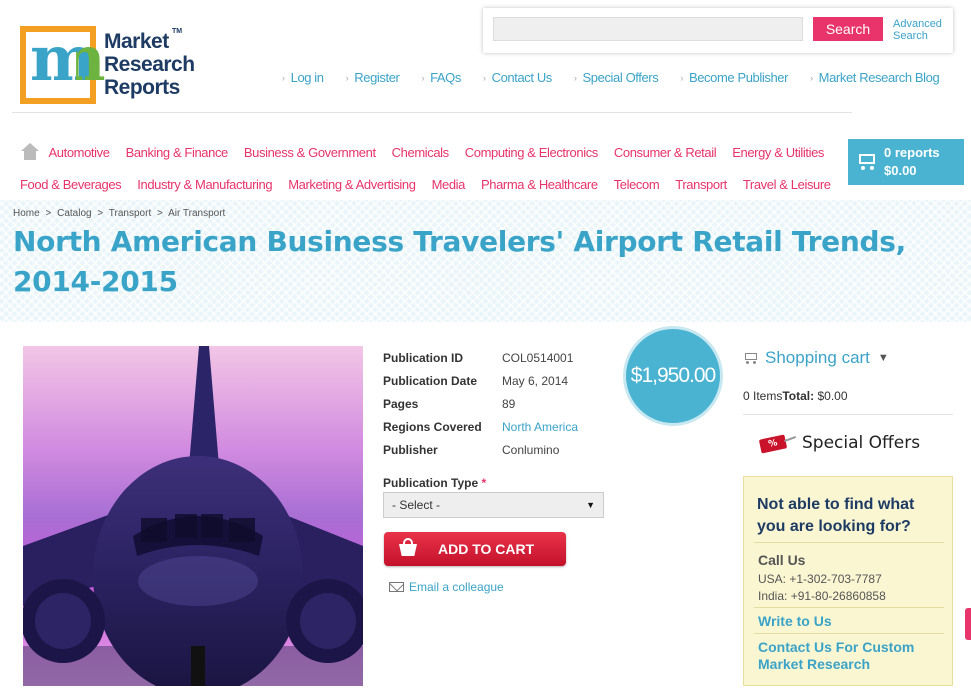 This screenshot has height=694, width=971. Describe the element at coordinates (538, 357) in the screenshot. I see `spec-value: COL0514001` at that location.